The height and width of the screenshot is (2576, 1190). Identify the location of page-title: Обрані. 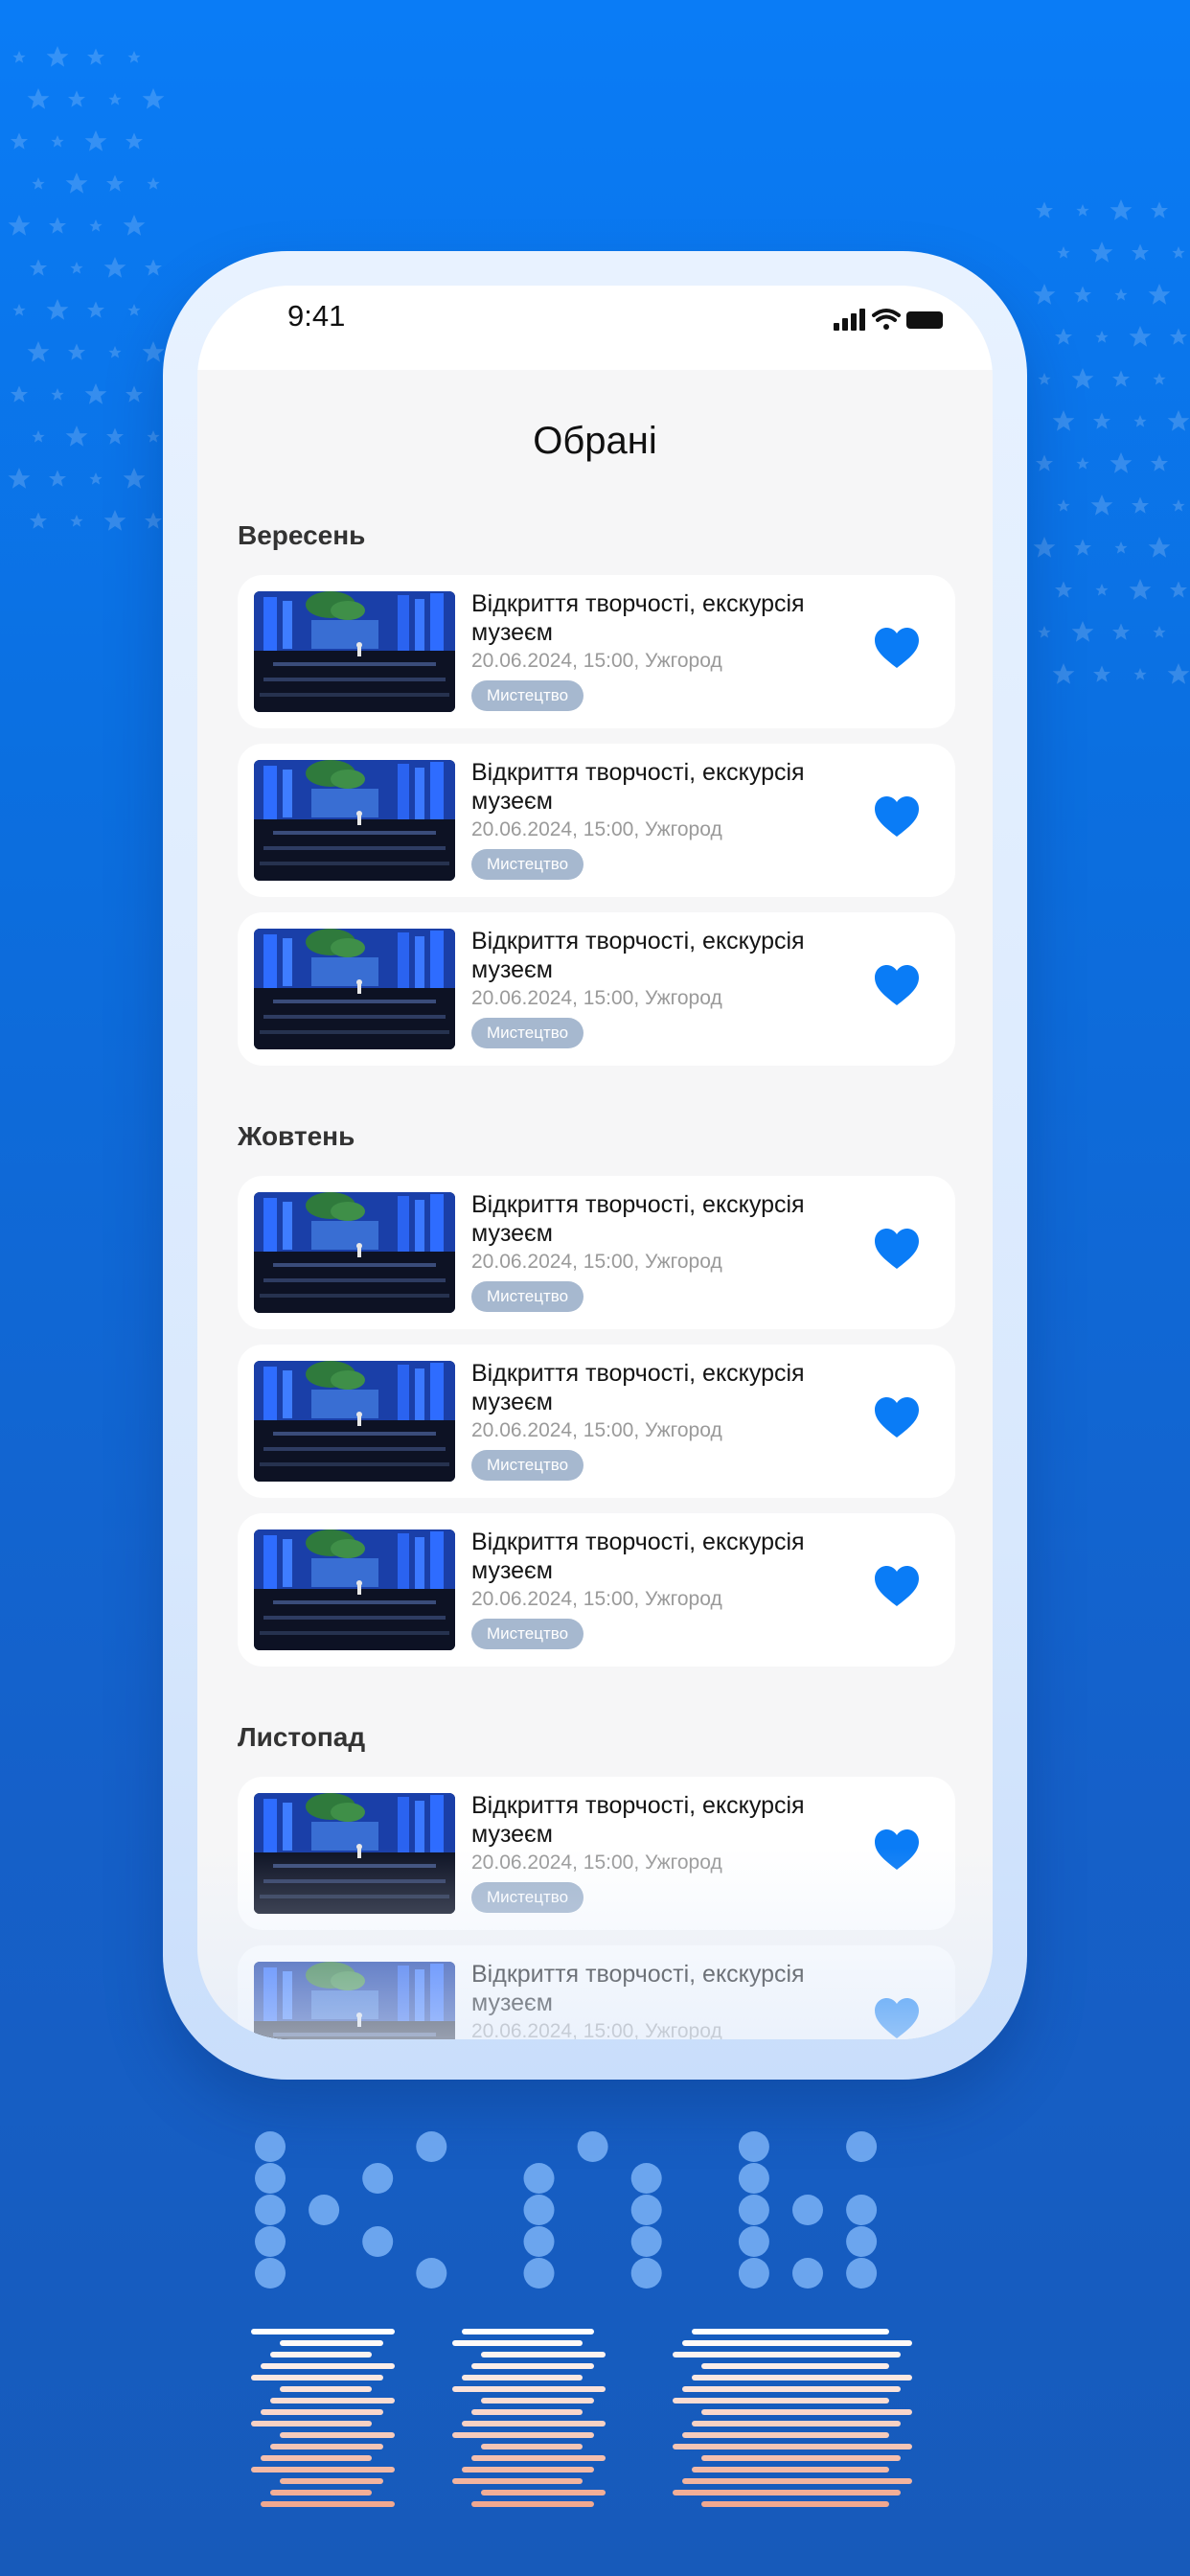
(595, 441).